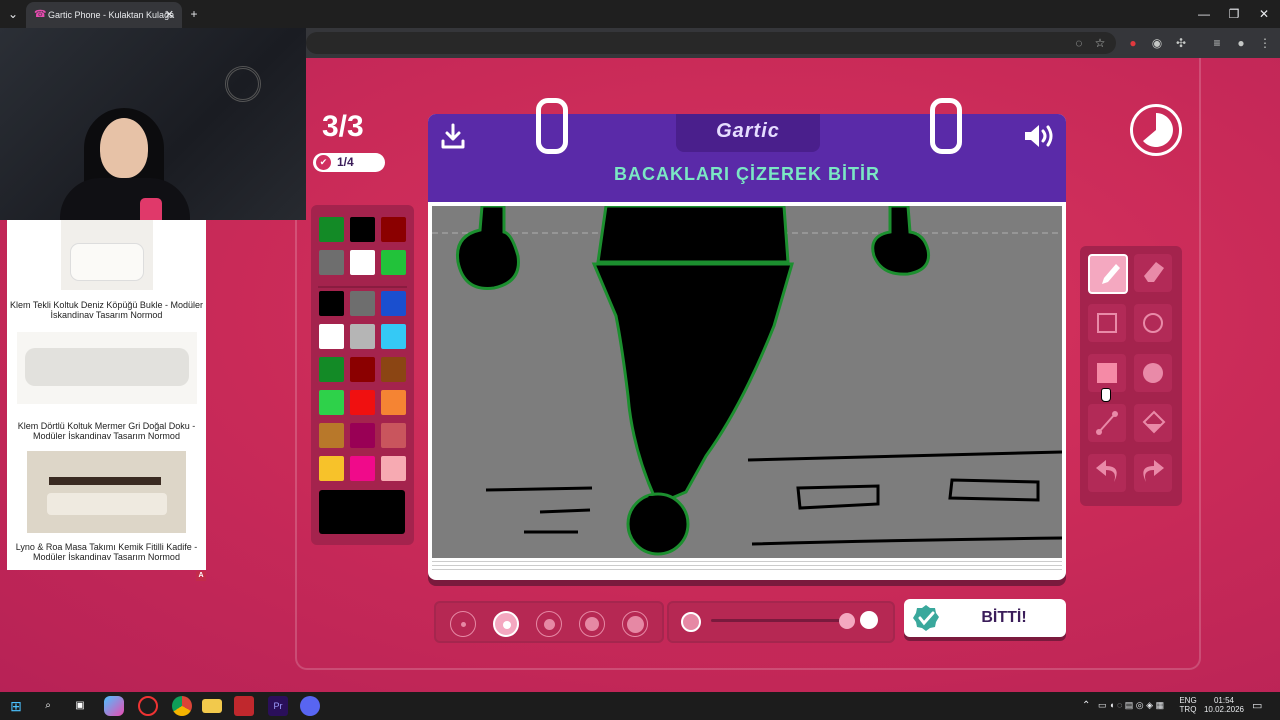 This screenshot has height=720, width=1280. Describe the element at coordinates (169, 15) in the screenshot. I see `tab-close-icon: ✕` at that location.